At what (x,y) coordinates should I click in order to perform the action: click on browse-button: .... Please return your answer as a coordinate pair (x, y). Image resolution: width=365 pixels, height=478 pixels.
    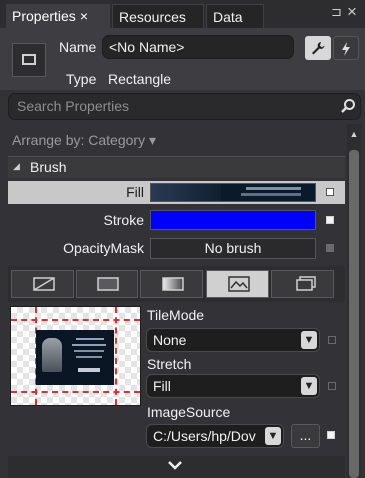
    Looking at the image, I should click on (305, 436).